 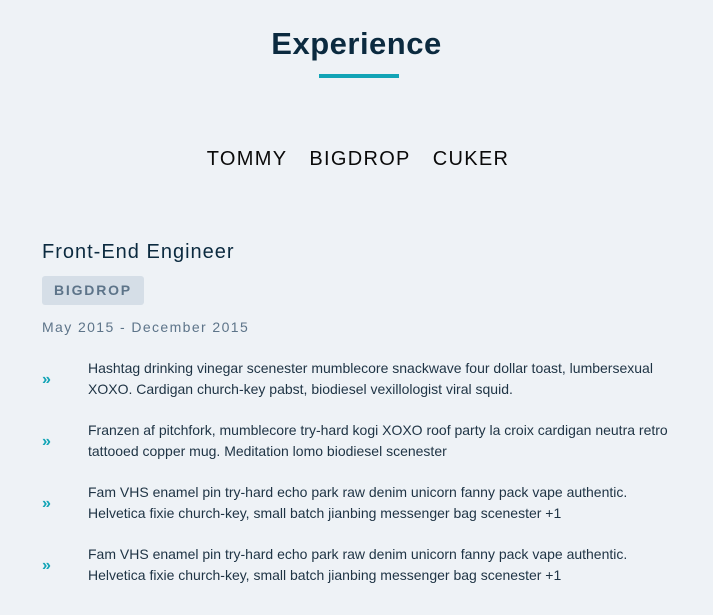 What do you see at coordinates (359, 76) in the screenshot?
I see `title-underline` at bounding box center [359, 76].